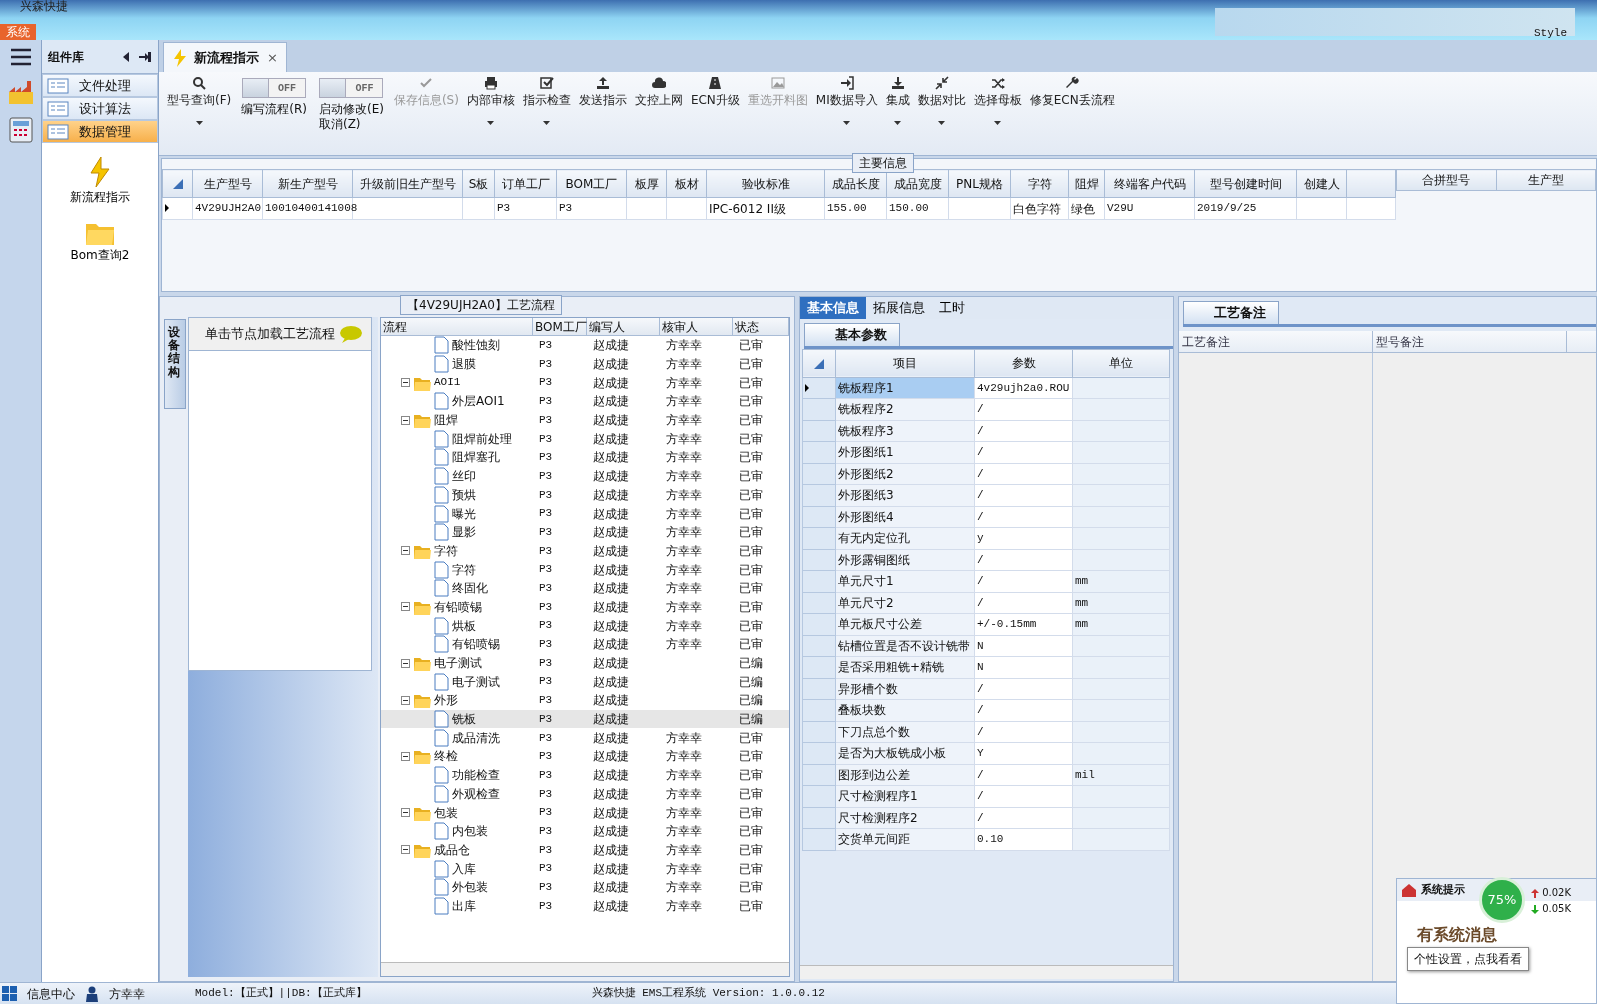 The width and height of the screenshot is (1597, 1004). I want to click on column-header: 核审人, so click(696, 326).